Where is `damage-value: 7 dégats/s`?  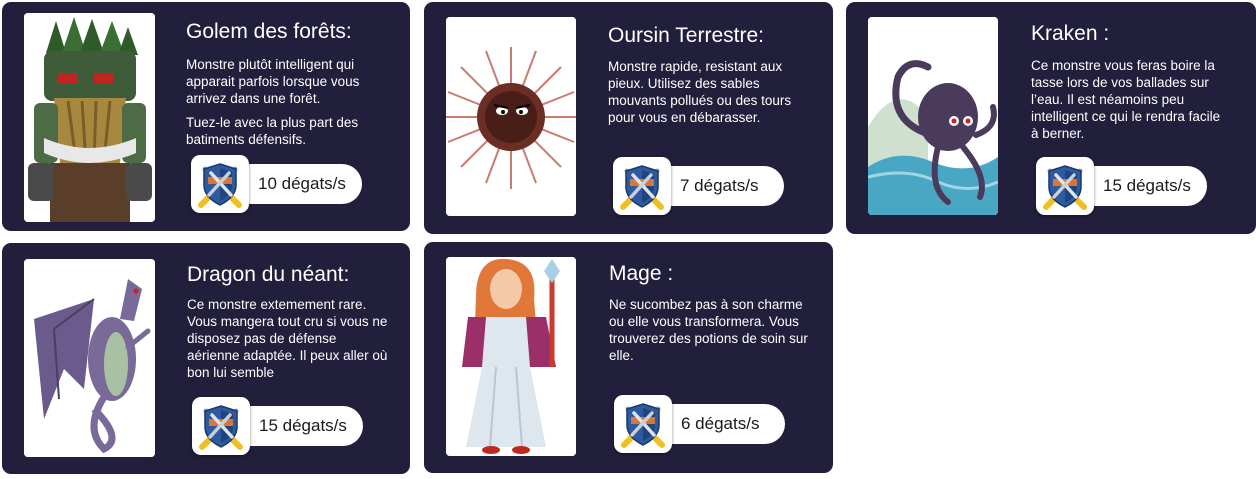 damage-value: 7 dégats/s is located at coordinates (719, 185).